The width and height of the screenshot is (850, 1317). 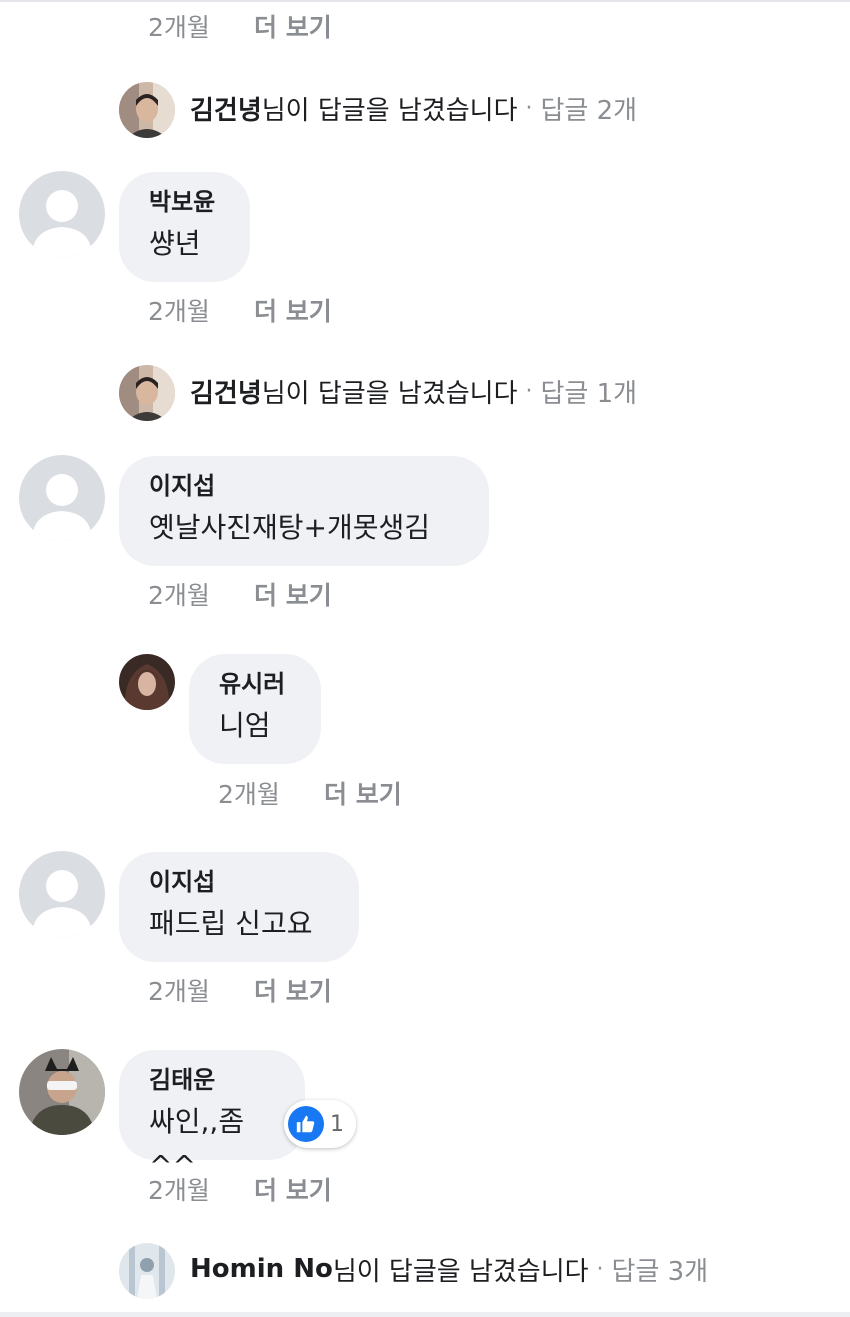 I want to click on reply-summary: Homin No 님이 답글을 남겼습니다 · 답글 3개, so click(x=449, y=1269).